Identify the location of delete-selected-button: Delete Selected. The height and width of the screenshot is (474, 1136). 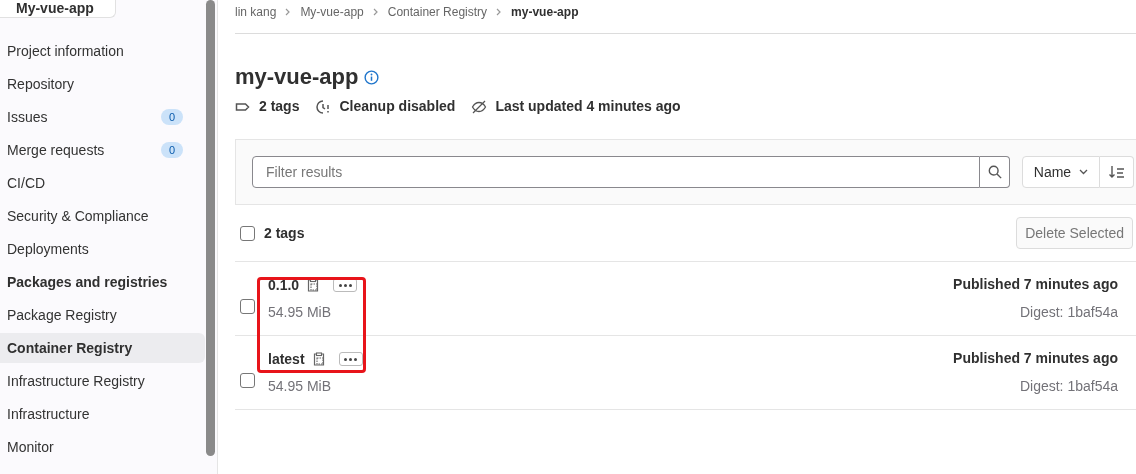
(1074, 233).